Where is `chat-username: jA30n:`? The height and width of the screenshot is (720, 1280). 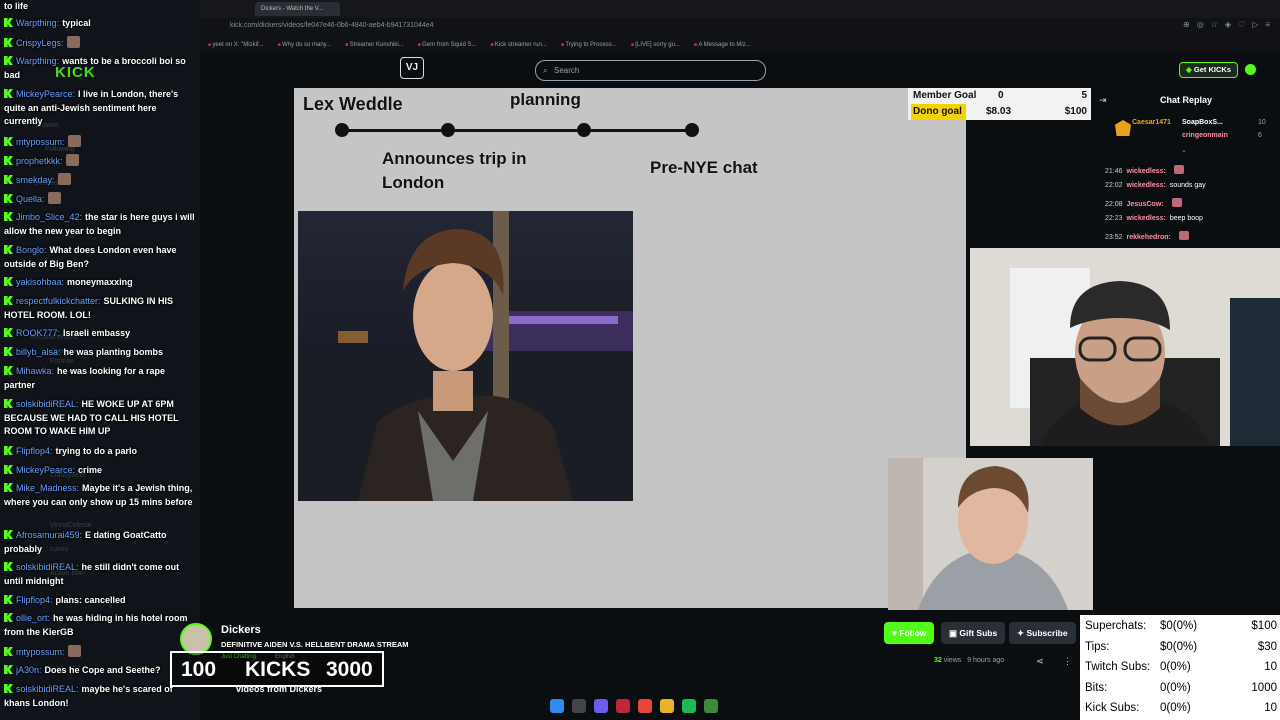 chat-username: jA30n: is located at coordinates (29, 670).